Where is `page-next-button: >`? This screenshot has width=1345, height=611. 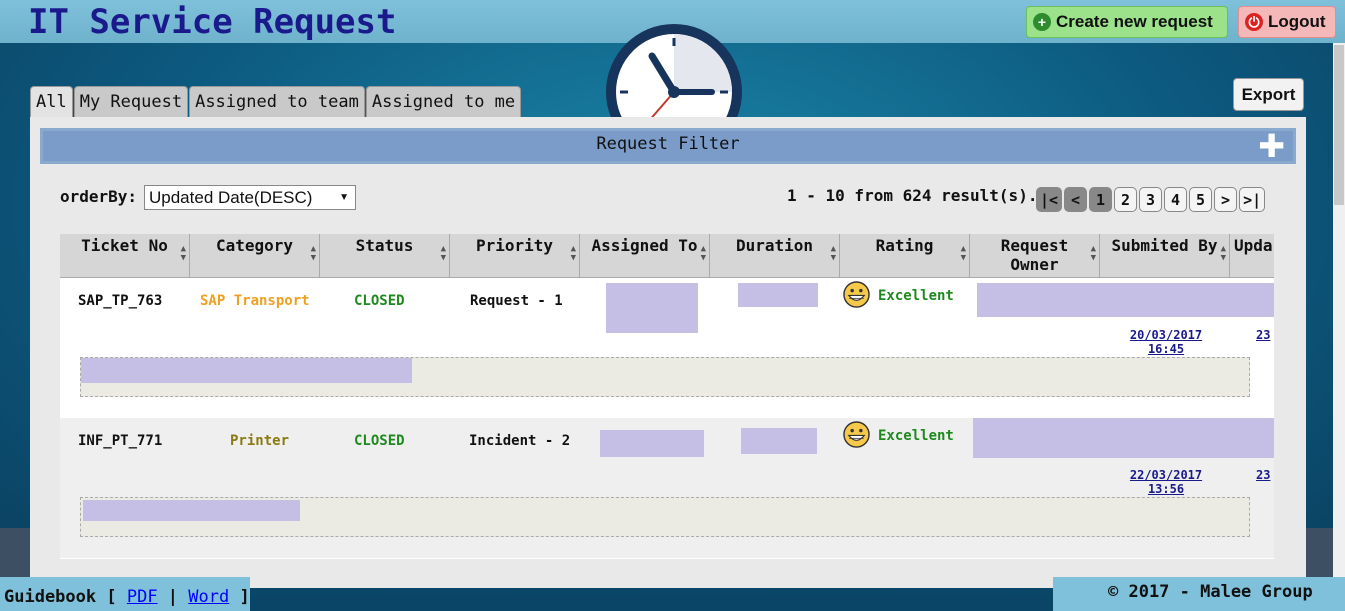 page-next-button: > is located at coordinates (1226, 199).